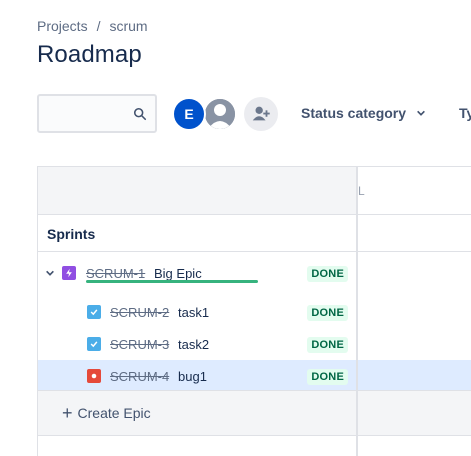  Describe the element at coordinates (69, 273) in the screenshot. I see `epic-icon` at that location.